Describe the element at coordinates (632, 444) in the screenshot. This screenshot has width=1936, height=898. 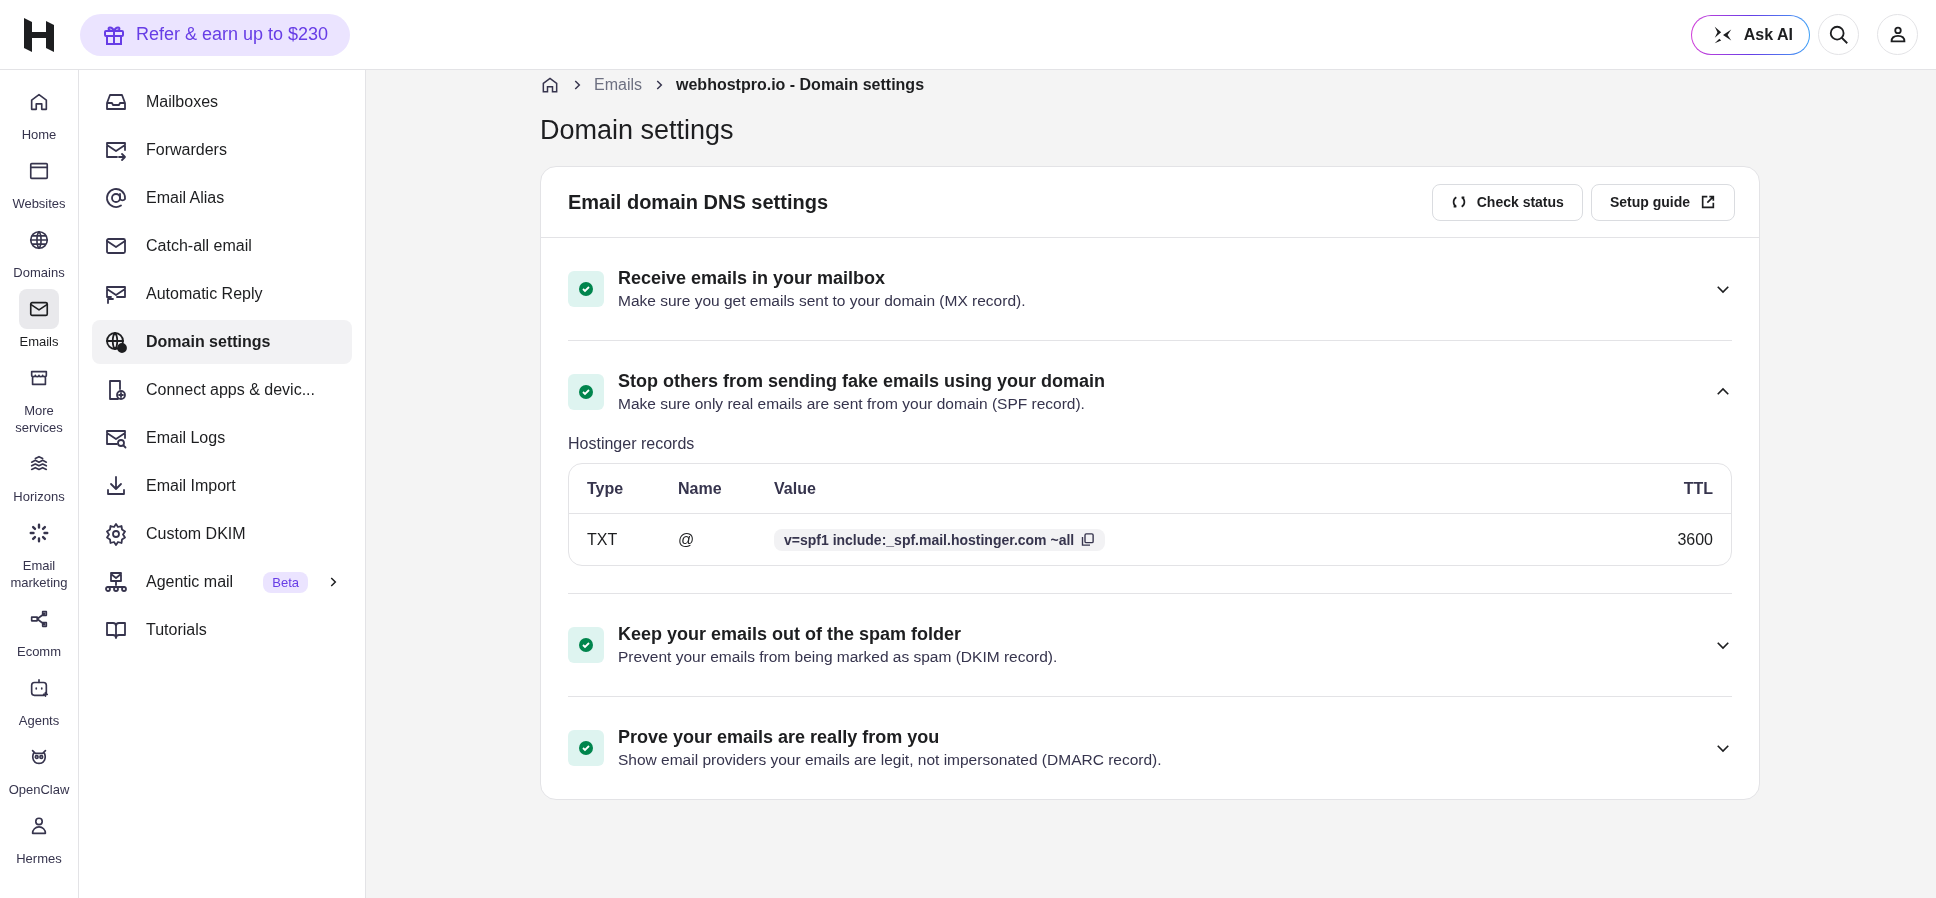
I see `records-label: Hostinger records` at that location.